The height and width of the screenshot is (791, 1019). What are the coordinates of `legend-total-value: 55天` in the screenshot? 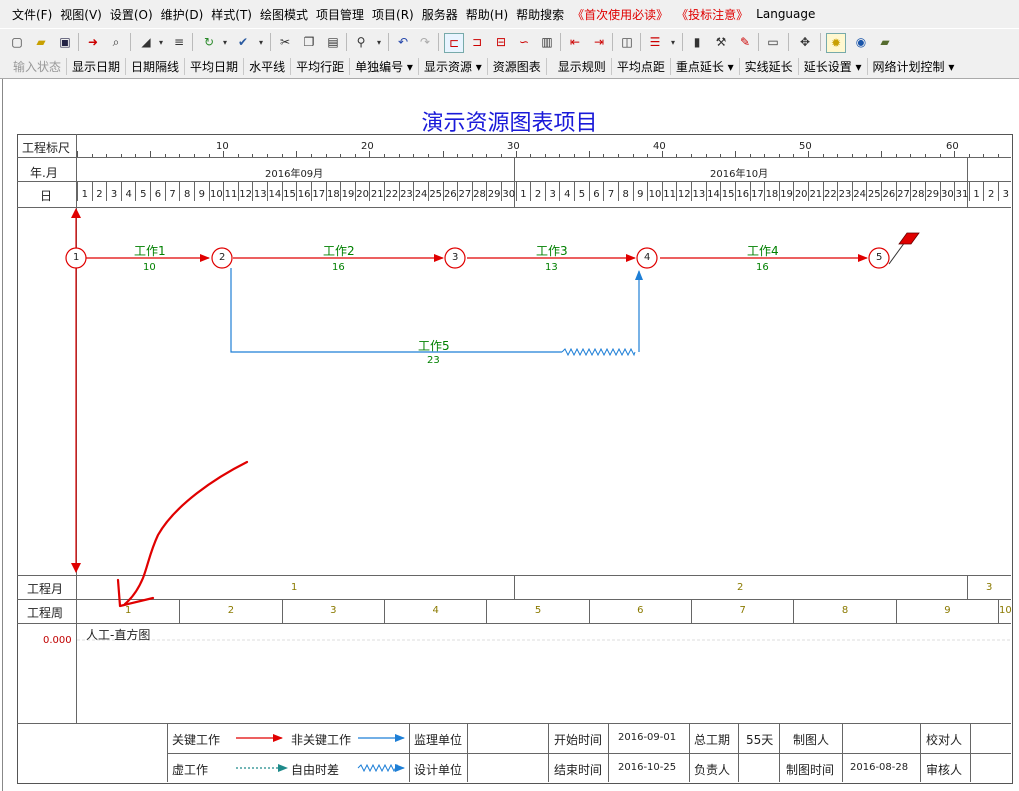 It's located at (760, 740).